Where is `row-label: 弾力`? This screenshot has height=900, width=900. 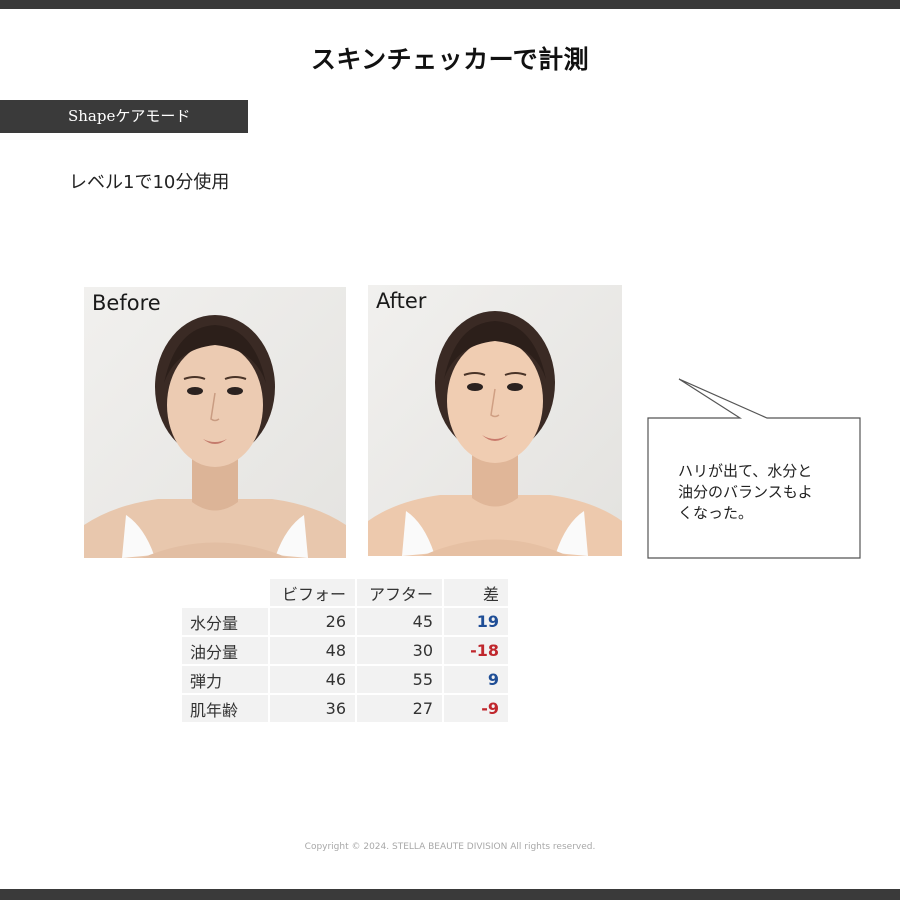 row-label: 弾力 is located at coordinates (225, 679).